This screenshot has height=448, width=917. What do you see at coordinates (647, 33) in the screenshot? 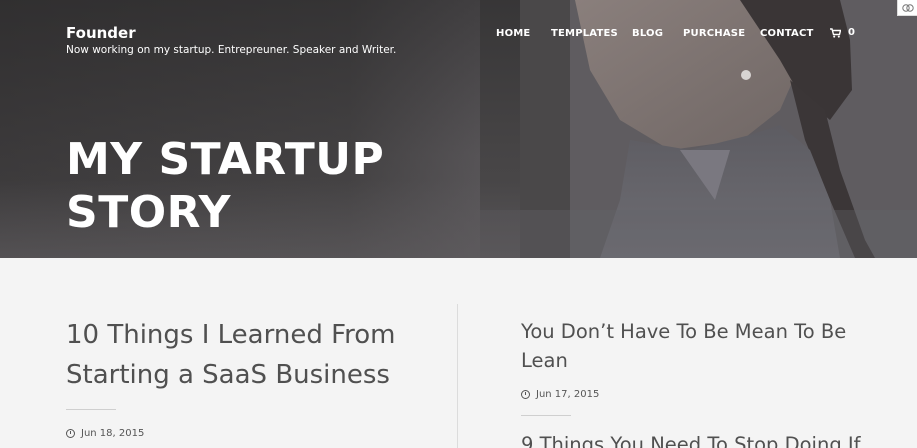
I see `nav-blog: BLOG` at bounding box center [647, 33].